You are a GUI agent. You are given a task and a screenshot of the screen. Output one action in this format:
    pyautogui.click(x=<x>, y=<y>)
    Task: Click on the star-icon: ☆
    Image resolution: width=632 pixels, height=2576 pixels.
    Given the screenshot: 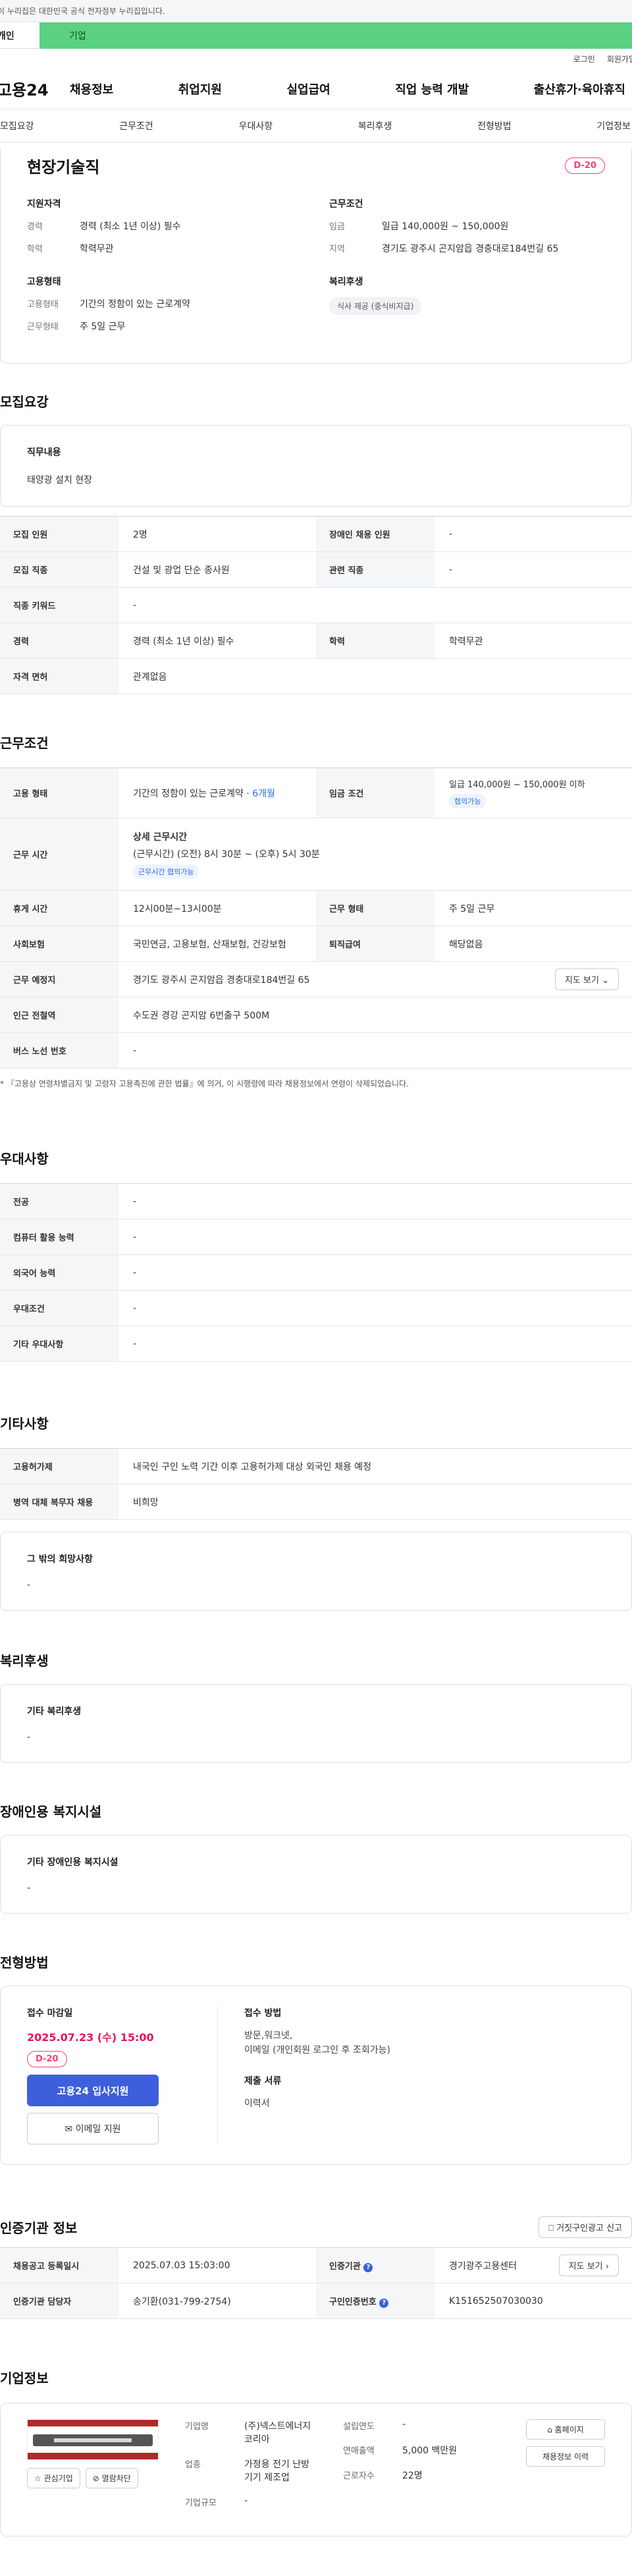 What is the action you would take?
    pyautogui.click(x=37, y=2478)
    